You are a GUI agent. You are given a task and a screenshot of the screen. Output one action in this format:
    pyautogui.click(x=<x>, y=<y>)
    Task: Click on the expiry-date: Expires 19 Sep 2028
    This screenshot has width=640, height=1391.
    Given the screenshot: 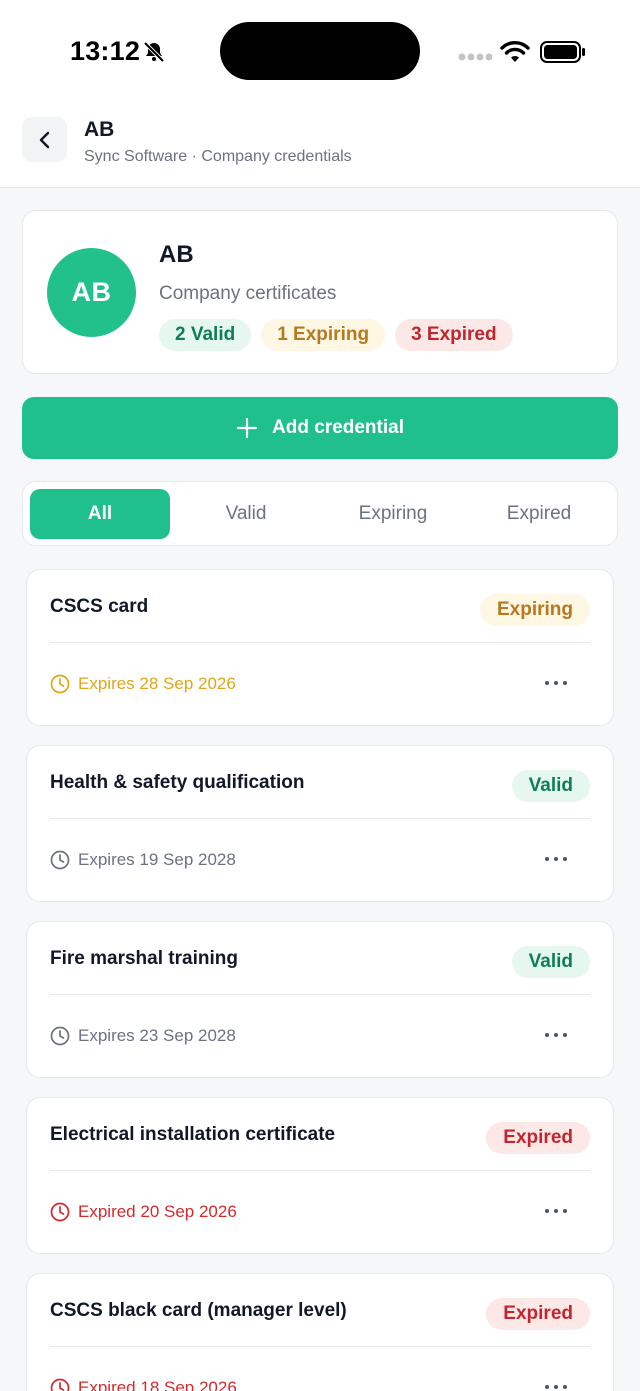 What is the action you would take?
    pyautogui.click(x=157, y=859)
    